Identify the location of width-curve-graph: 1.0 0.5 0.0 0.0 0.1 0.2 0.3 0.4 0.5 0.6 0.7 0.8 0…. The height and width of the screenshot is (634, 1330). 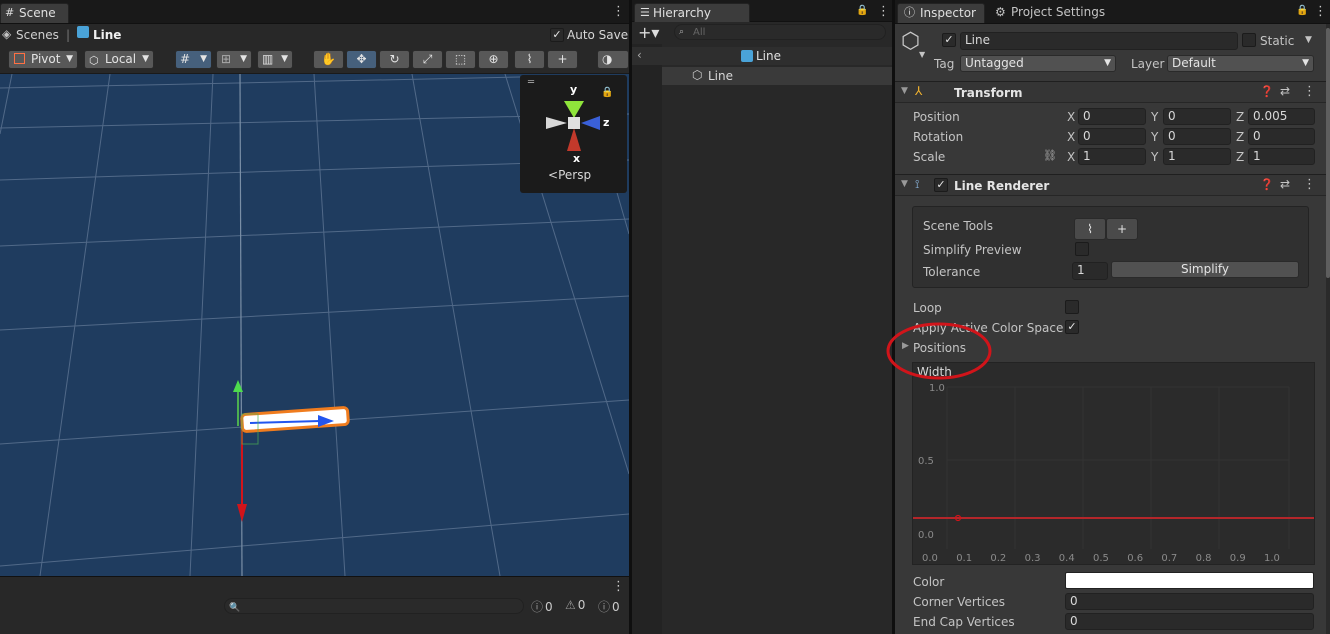
(1113, 463).